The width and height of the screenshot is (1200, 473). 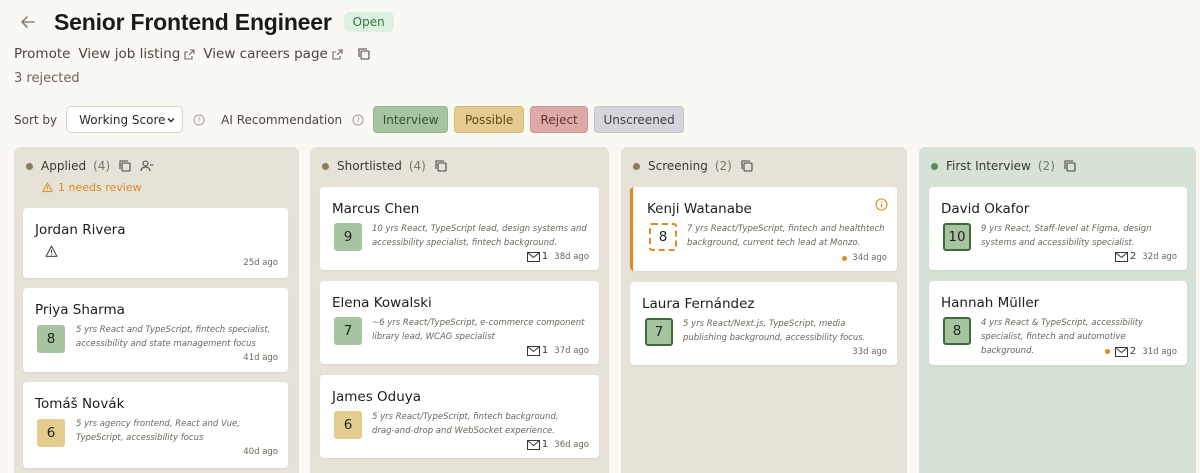 What do you see at coordinates (260, 358) in the screenshot?
I see `card-age: 41d ago` at bounding box center [260, 358].